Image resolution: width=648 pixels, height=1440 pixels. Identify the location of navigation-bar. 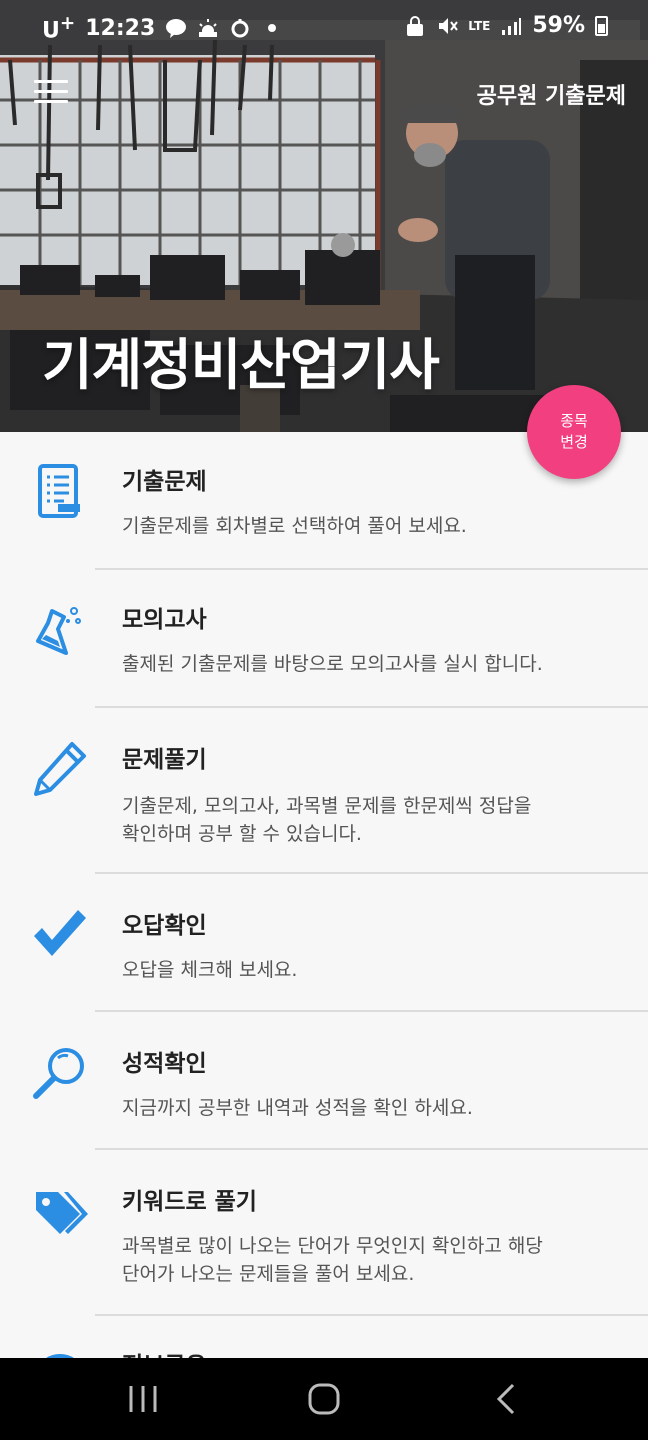
(324, 1399).